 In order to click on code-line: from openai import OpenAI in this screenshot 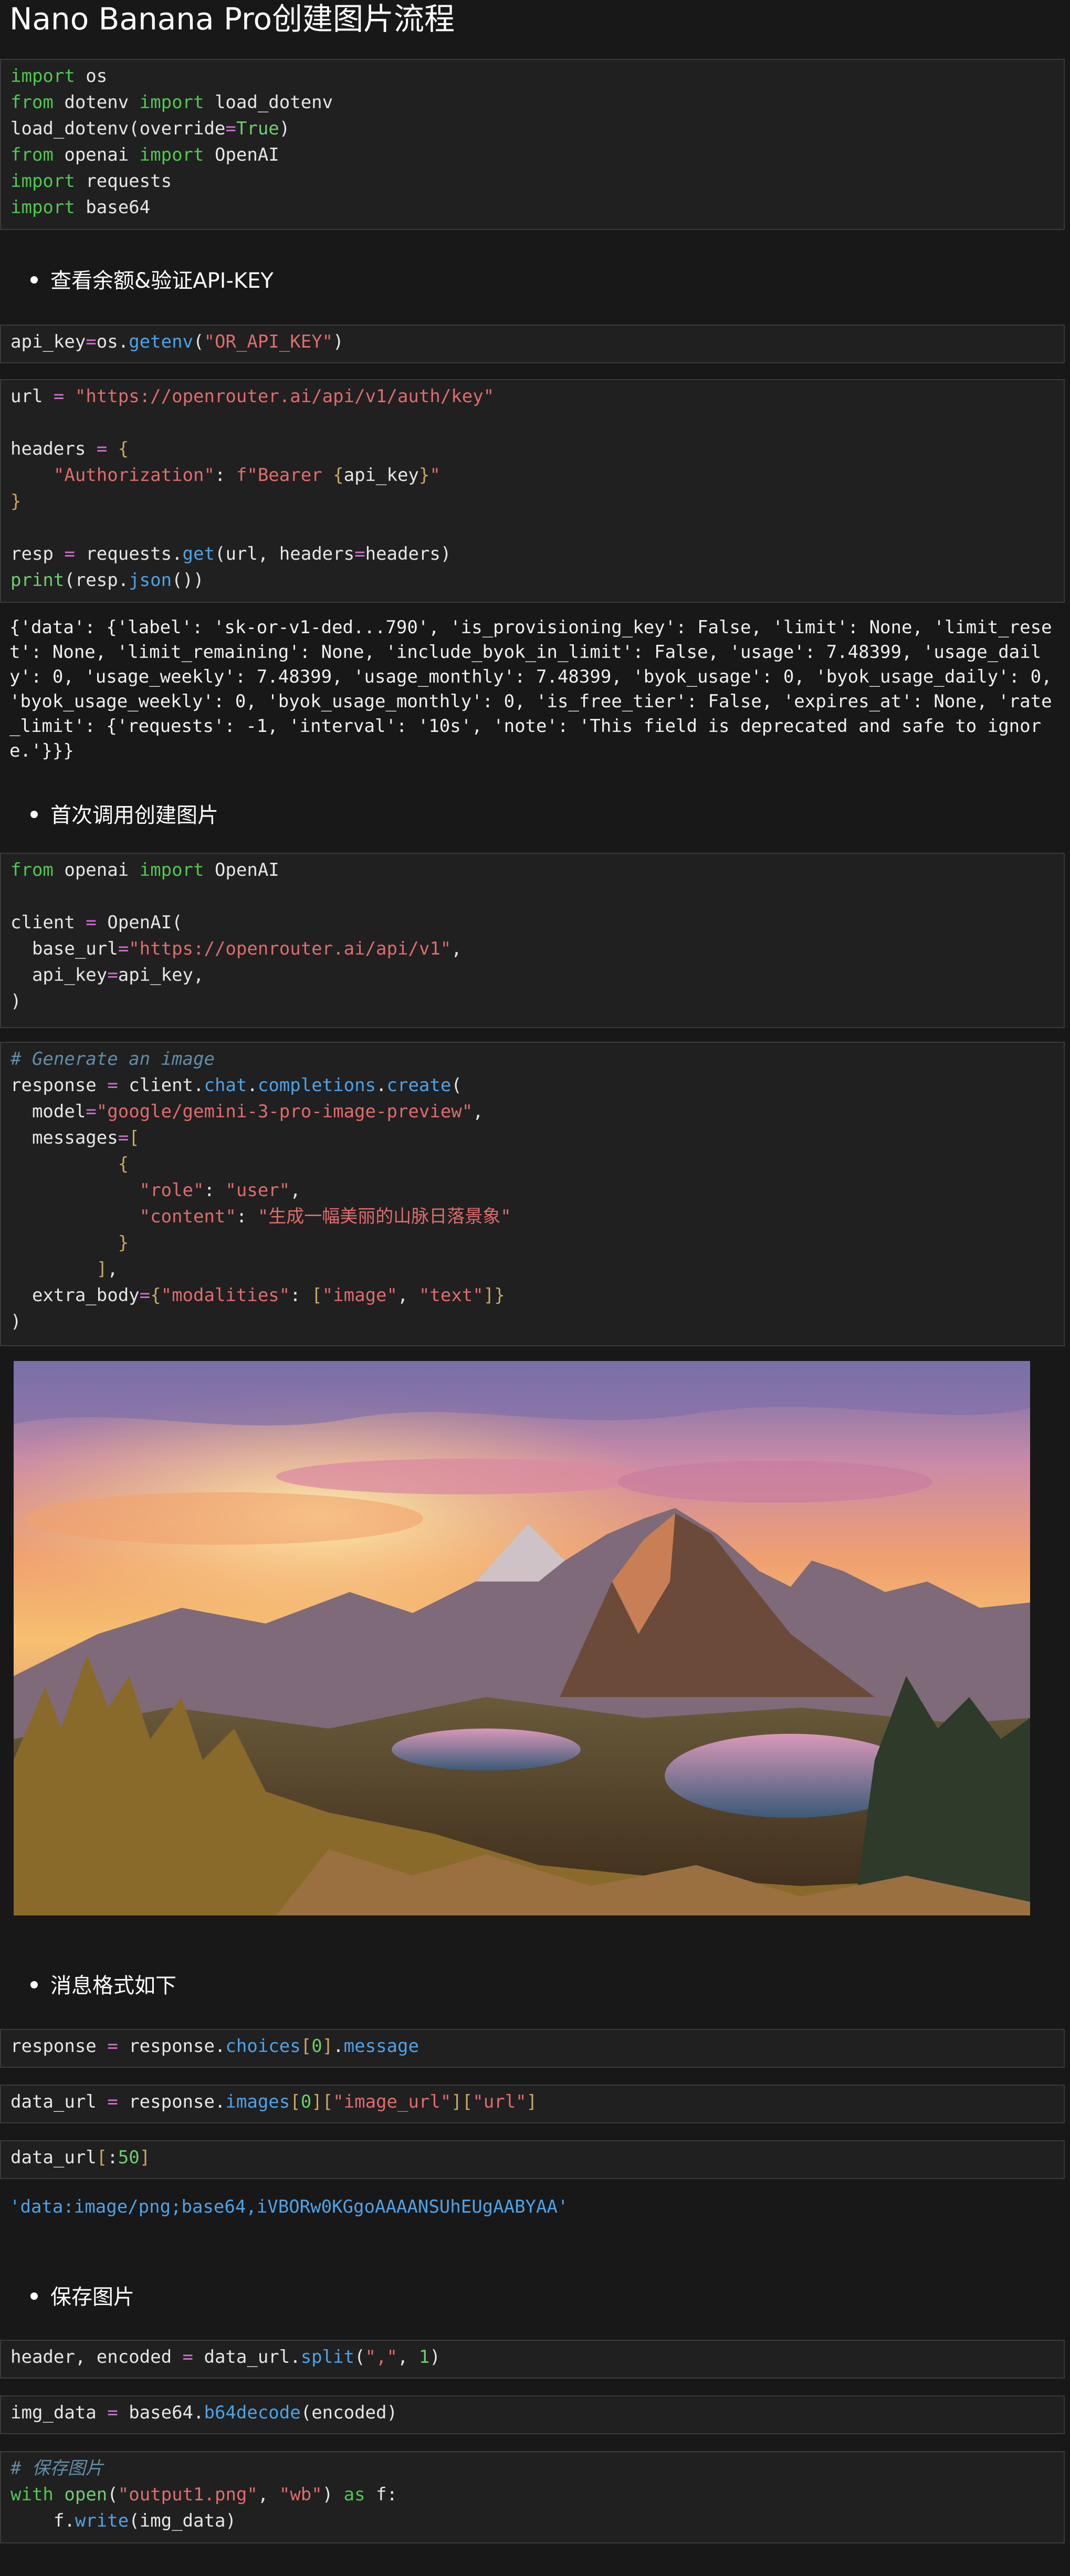, I will do `click(532, 155)`.